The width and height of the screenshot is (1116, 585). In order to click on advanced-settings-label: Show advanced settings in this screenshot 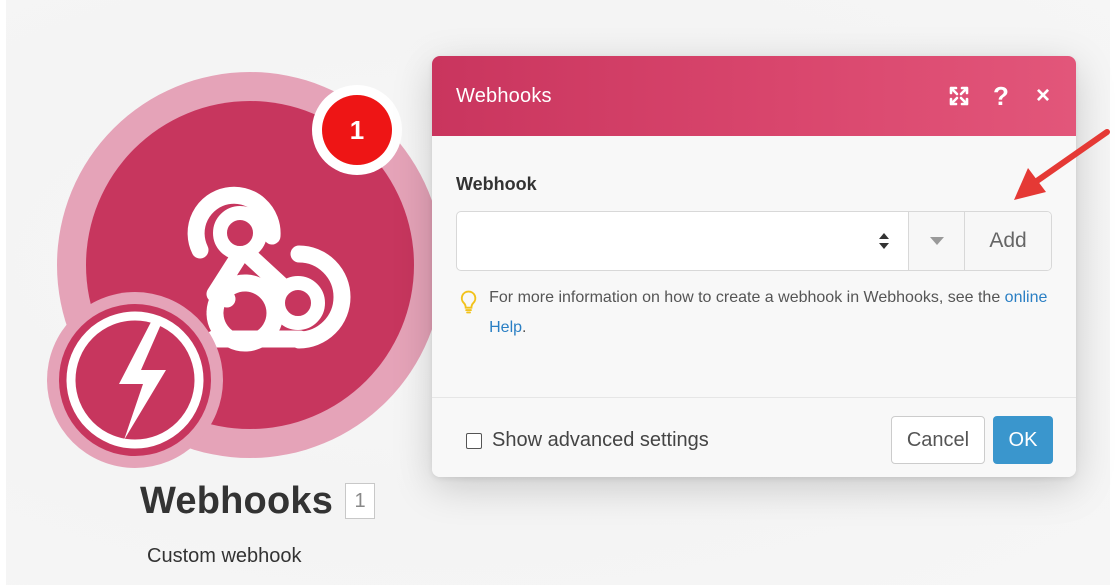, I will do `click(600, 440)`.